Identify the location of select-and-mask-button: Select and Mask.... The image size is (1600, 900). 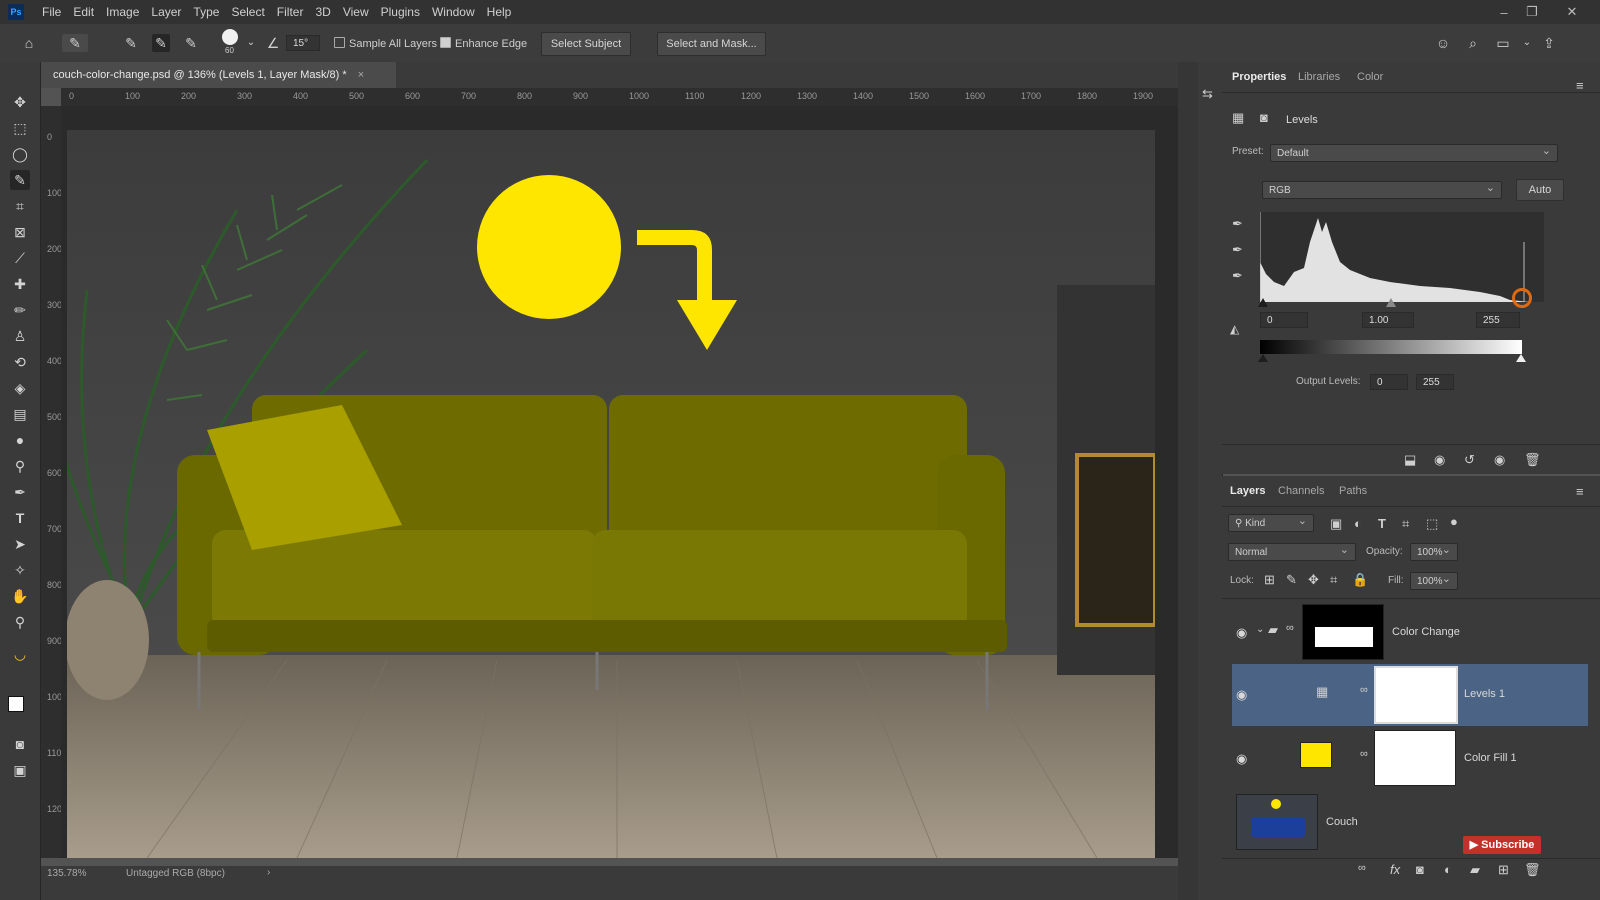
(711, 44).